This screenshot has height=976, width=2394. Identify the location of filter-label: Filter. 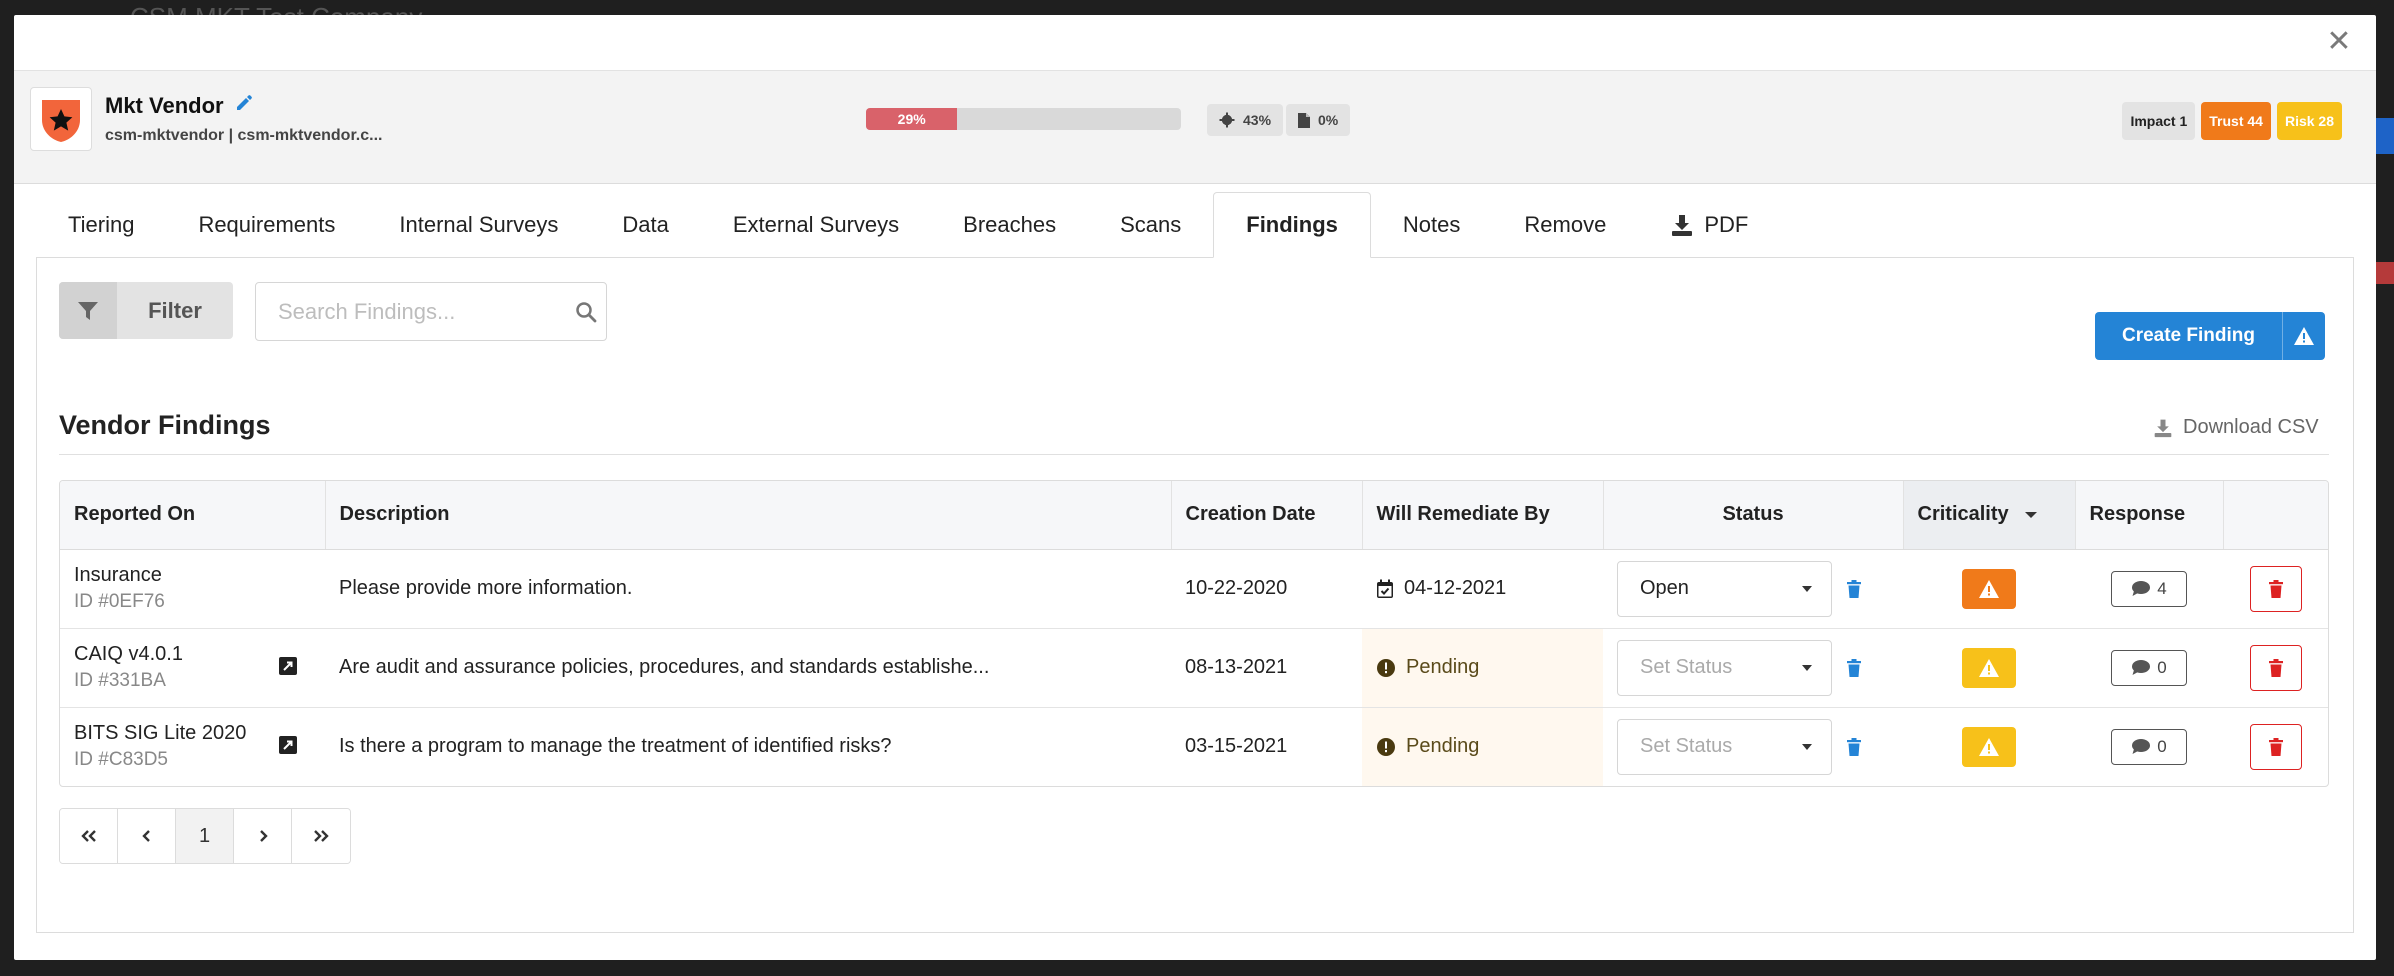
(175, 310).